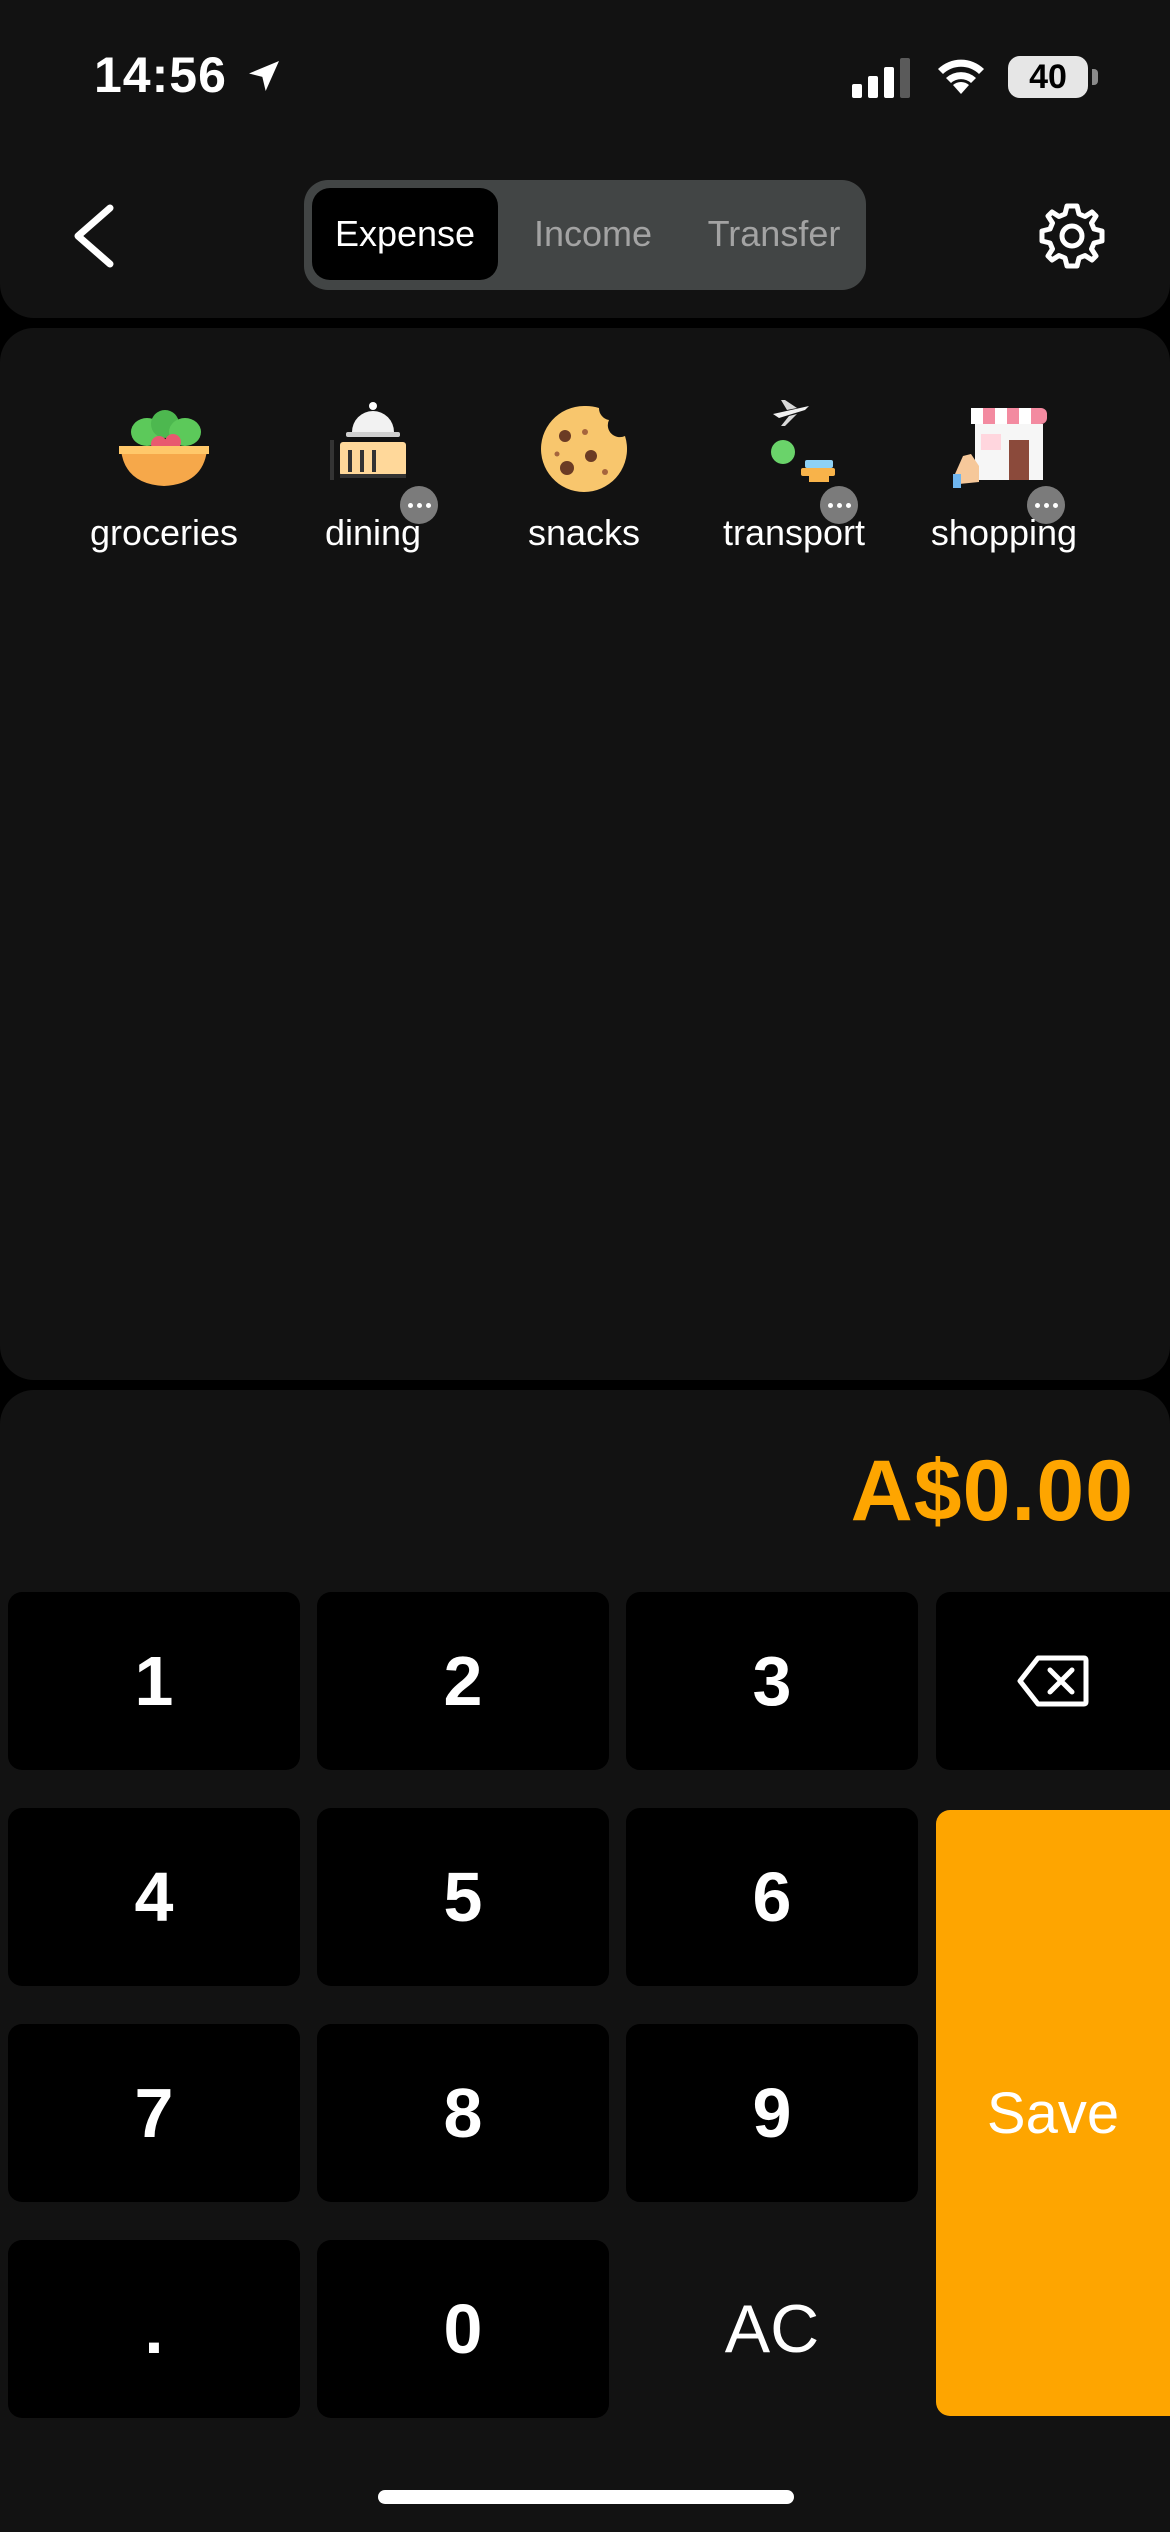  What do you see at coordinates (585, 159) in the screenshot?
I see `top-panel: 14:56 40 Expense Income Transfer` at bounding box center [585, 159].